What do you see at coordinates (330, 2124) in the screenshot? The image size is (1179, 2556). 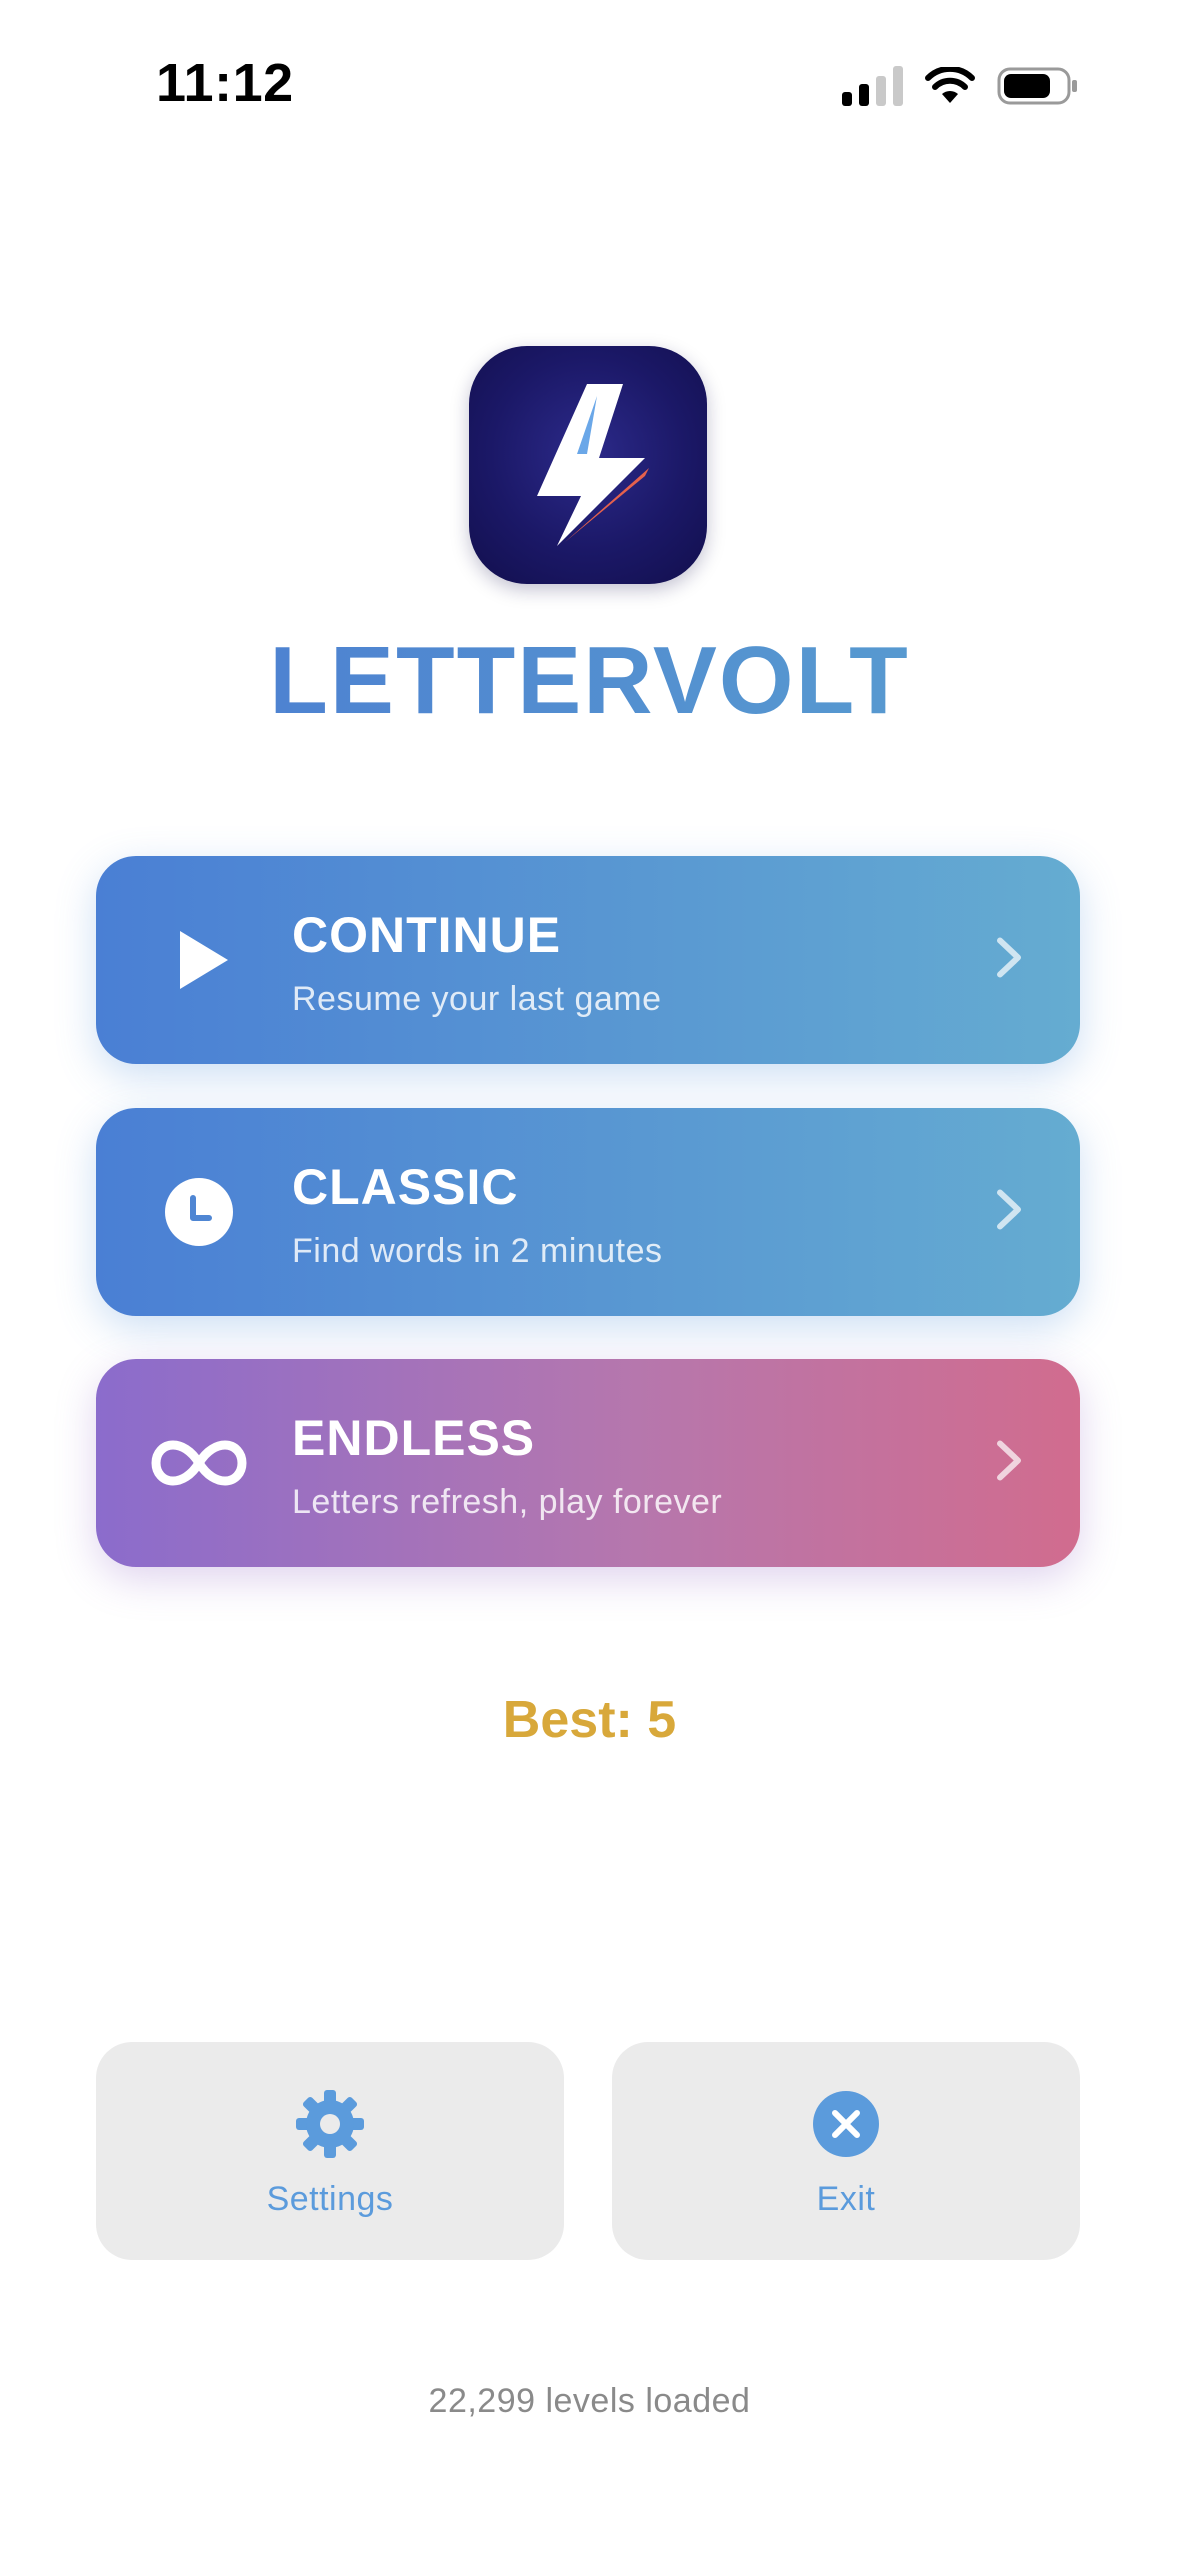 I see `gear-icon` at bounding box center [330, 2124].